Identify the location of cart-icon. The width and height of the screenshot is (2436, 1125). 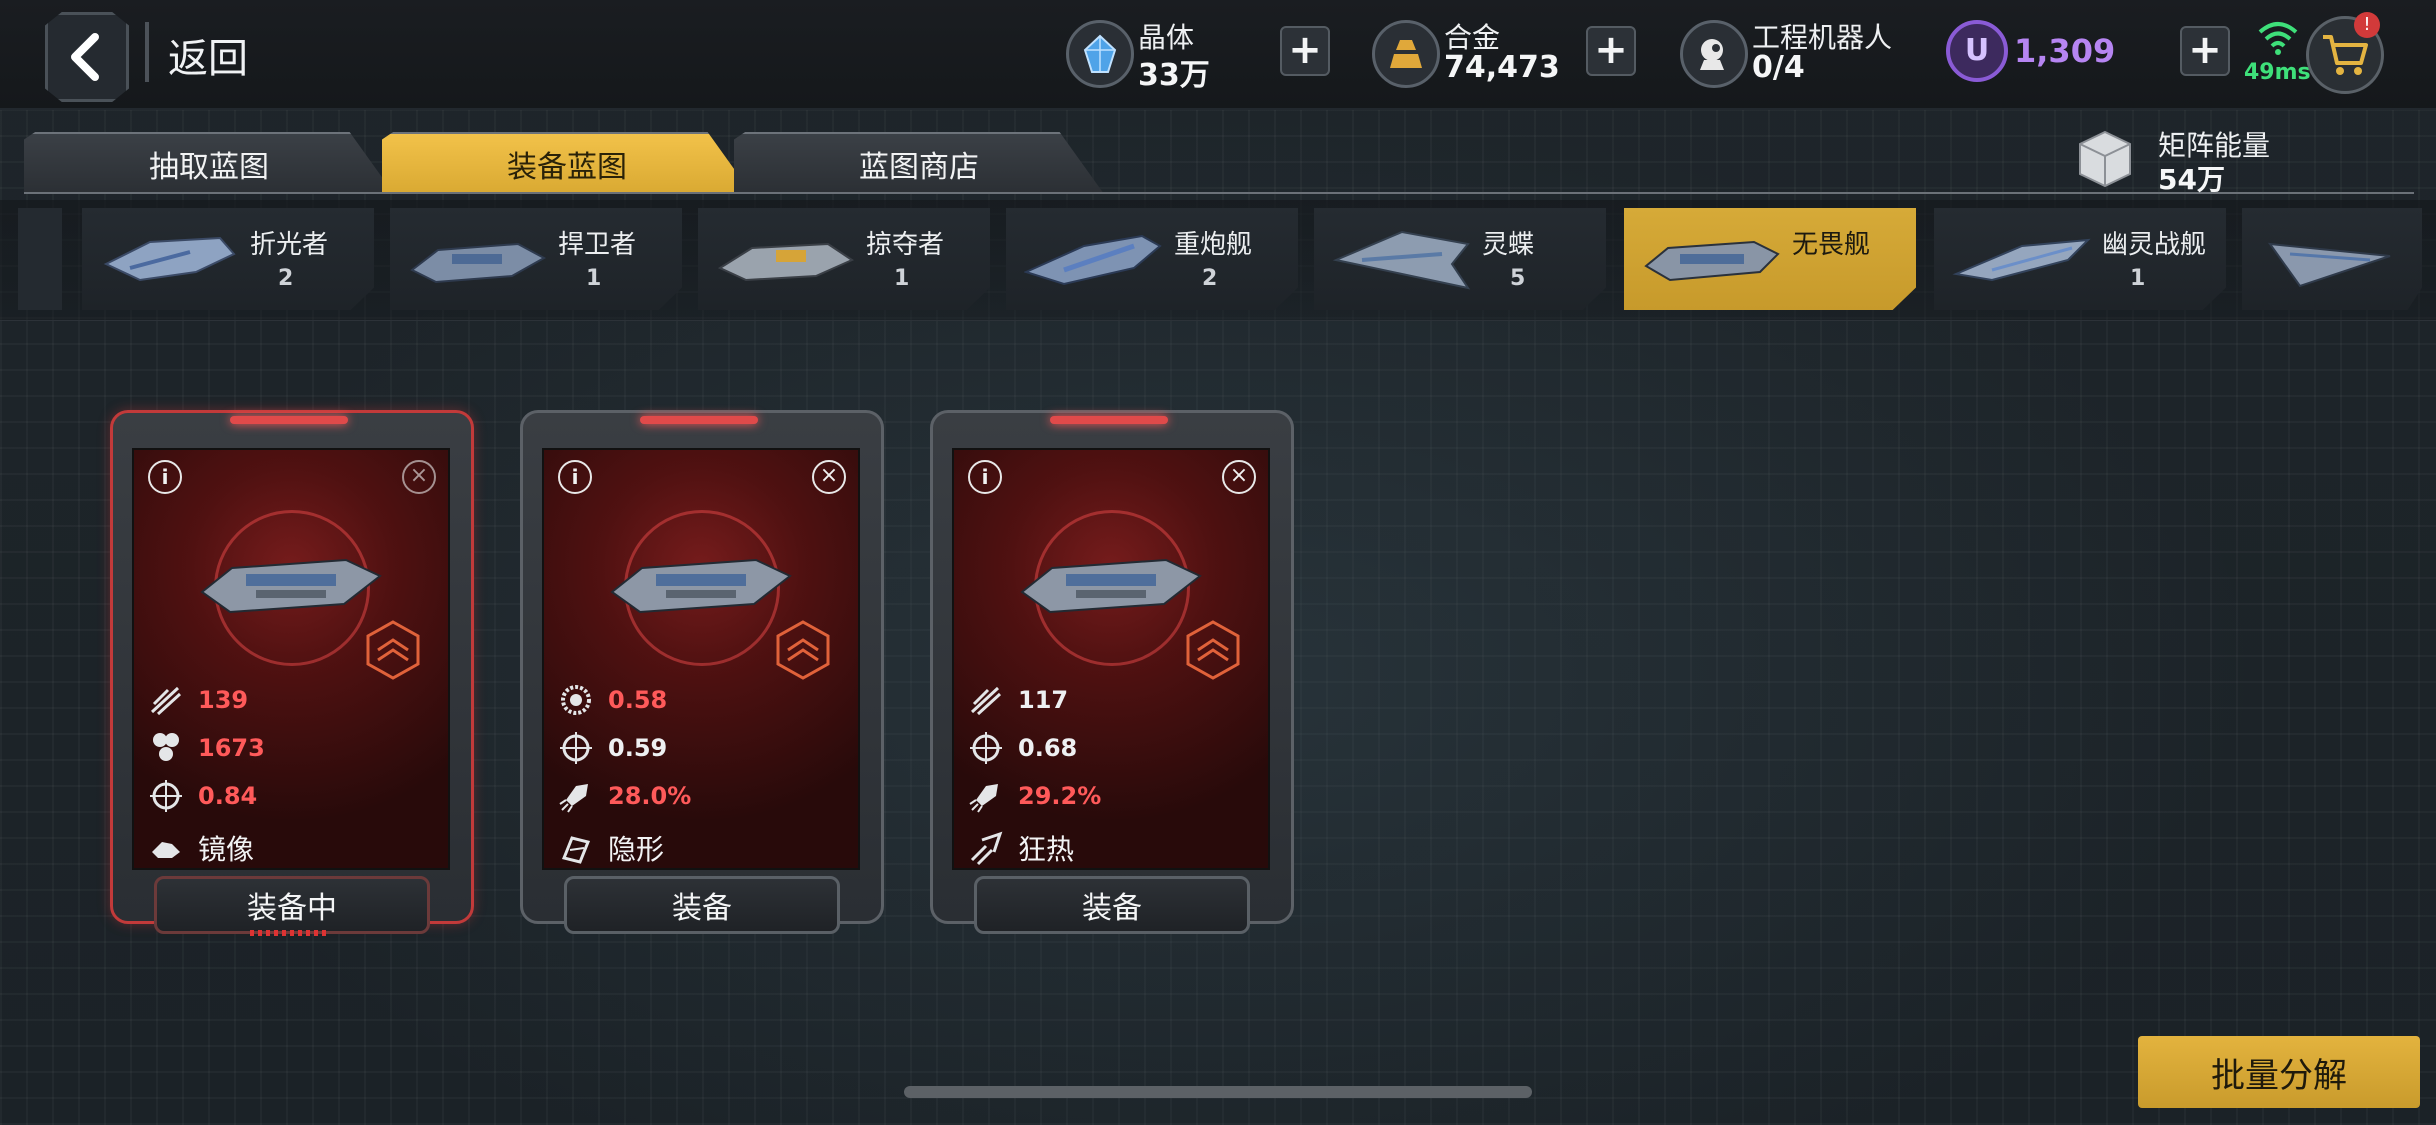
(2345, 55).